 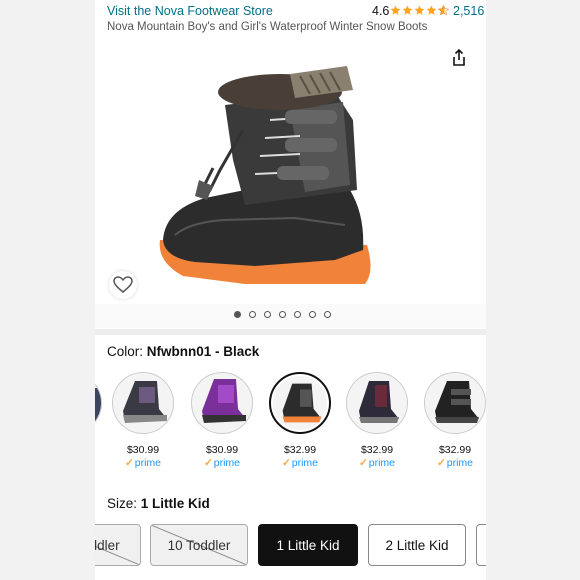 I want to click on color-swatch-purple: $30.99 ✓prime, so click(x=222, y=420).